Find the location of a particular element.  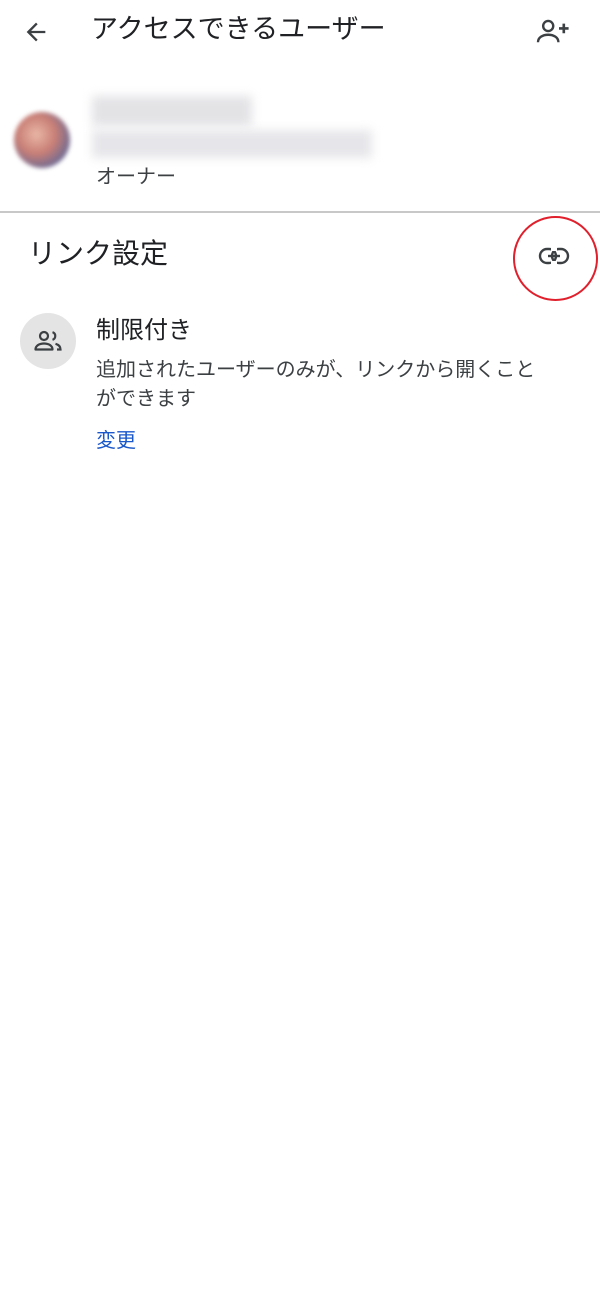

arrow-left-icon is located at coordinates (36, 32).